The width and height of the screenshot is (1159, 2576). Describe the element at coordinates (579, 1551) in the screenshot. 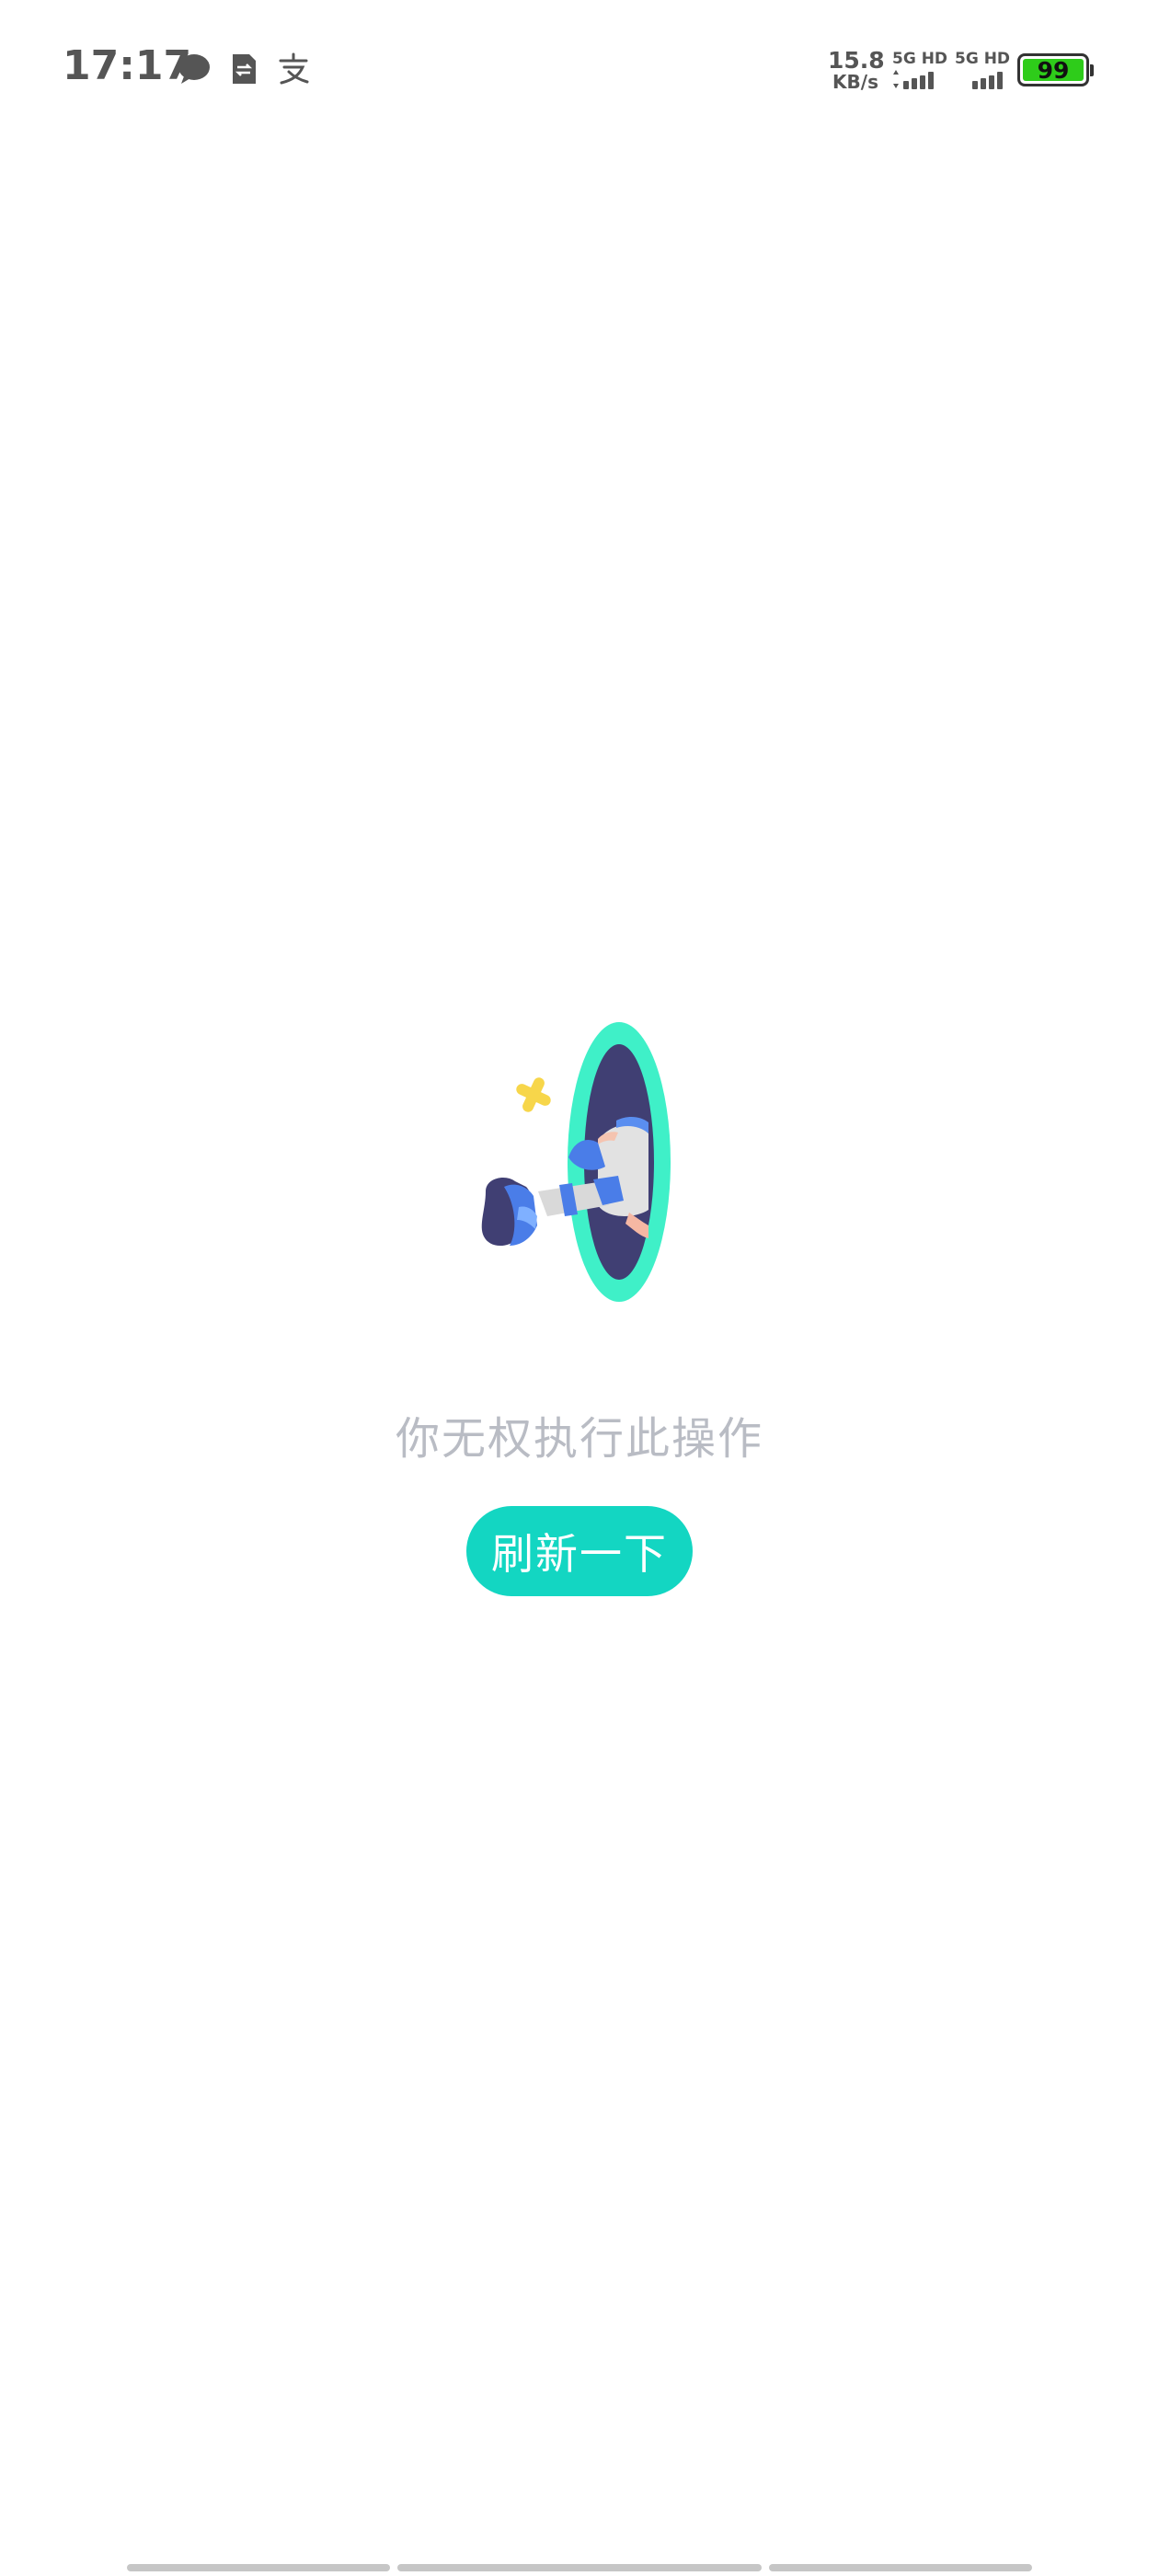

I see `refresh-button: 刷新一下` at that location.